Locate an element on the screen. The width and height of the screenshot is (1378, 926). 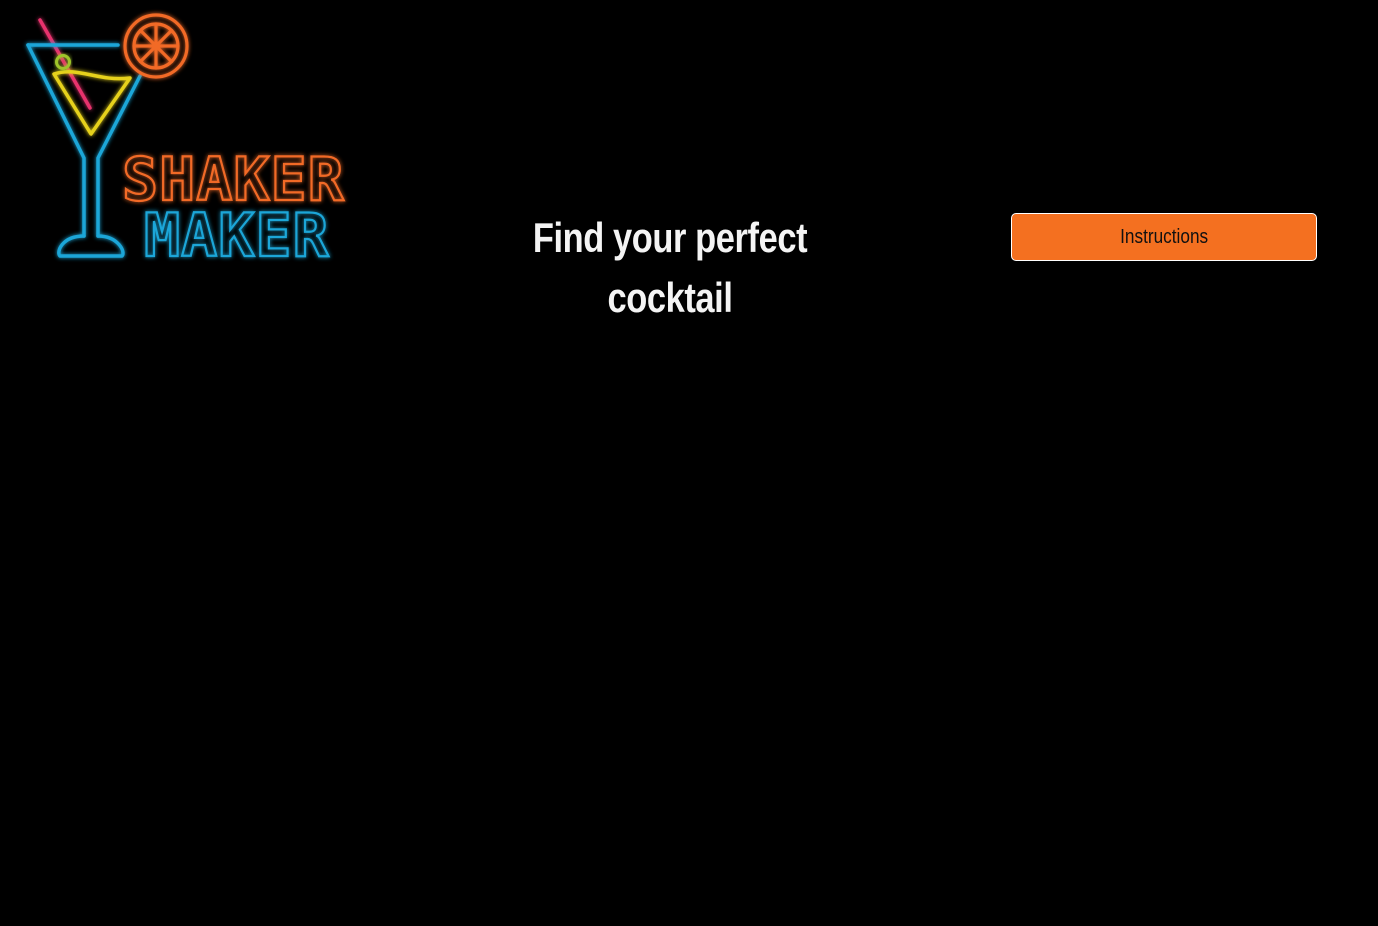
instructions-button-label: Instructions is located at coordinates (1164, 236).